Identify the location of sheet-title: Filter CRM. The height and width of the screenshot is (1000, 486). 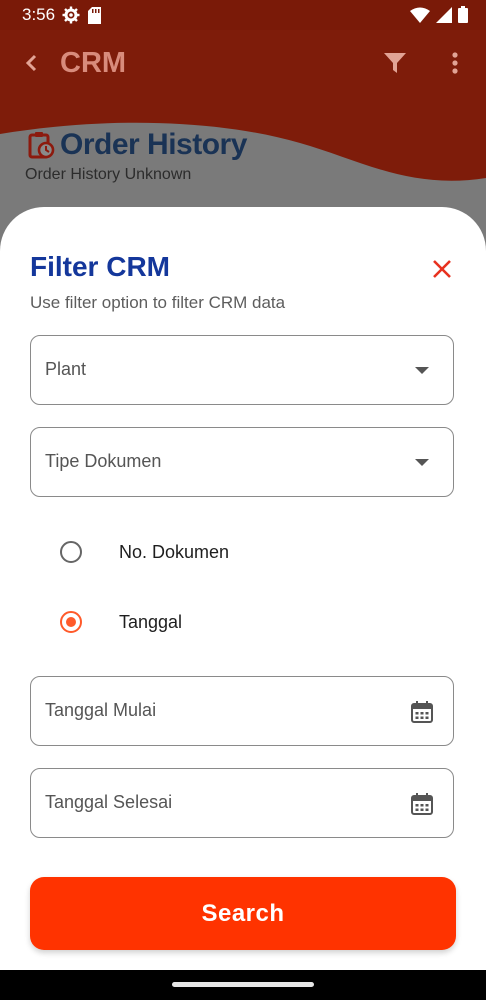
(100, 266).